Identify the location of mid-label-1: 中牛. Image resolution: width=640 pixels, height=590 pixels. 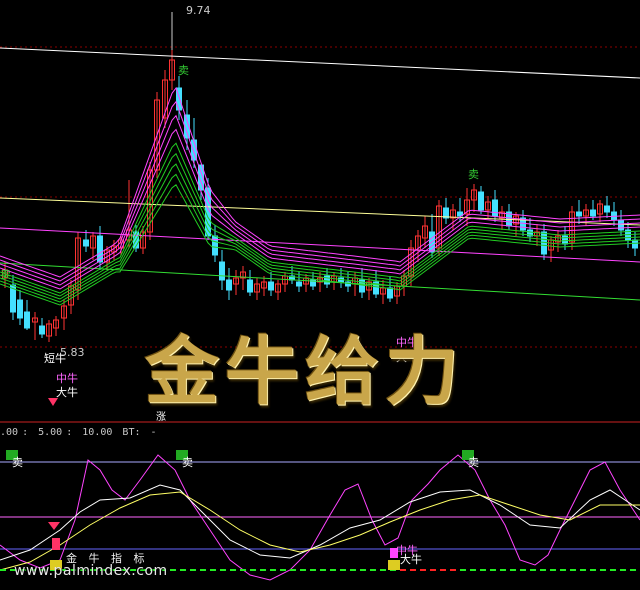
(67, 378).